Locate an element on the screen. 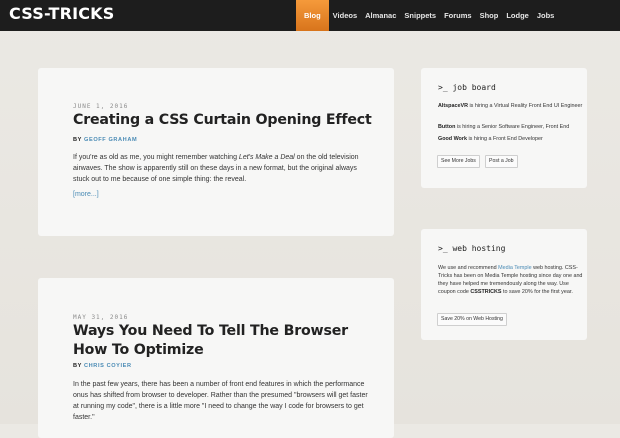 This screenshot has width=620, height=438. widget-title: >_ web hosting is located at coordinates (472, 248).